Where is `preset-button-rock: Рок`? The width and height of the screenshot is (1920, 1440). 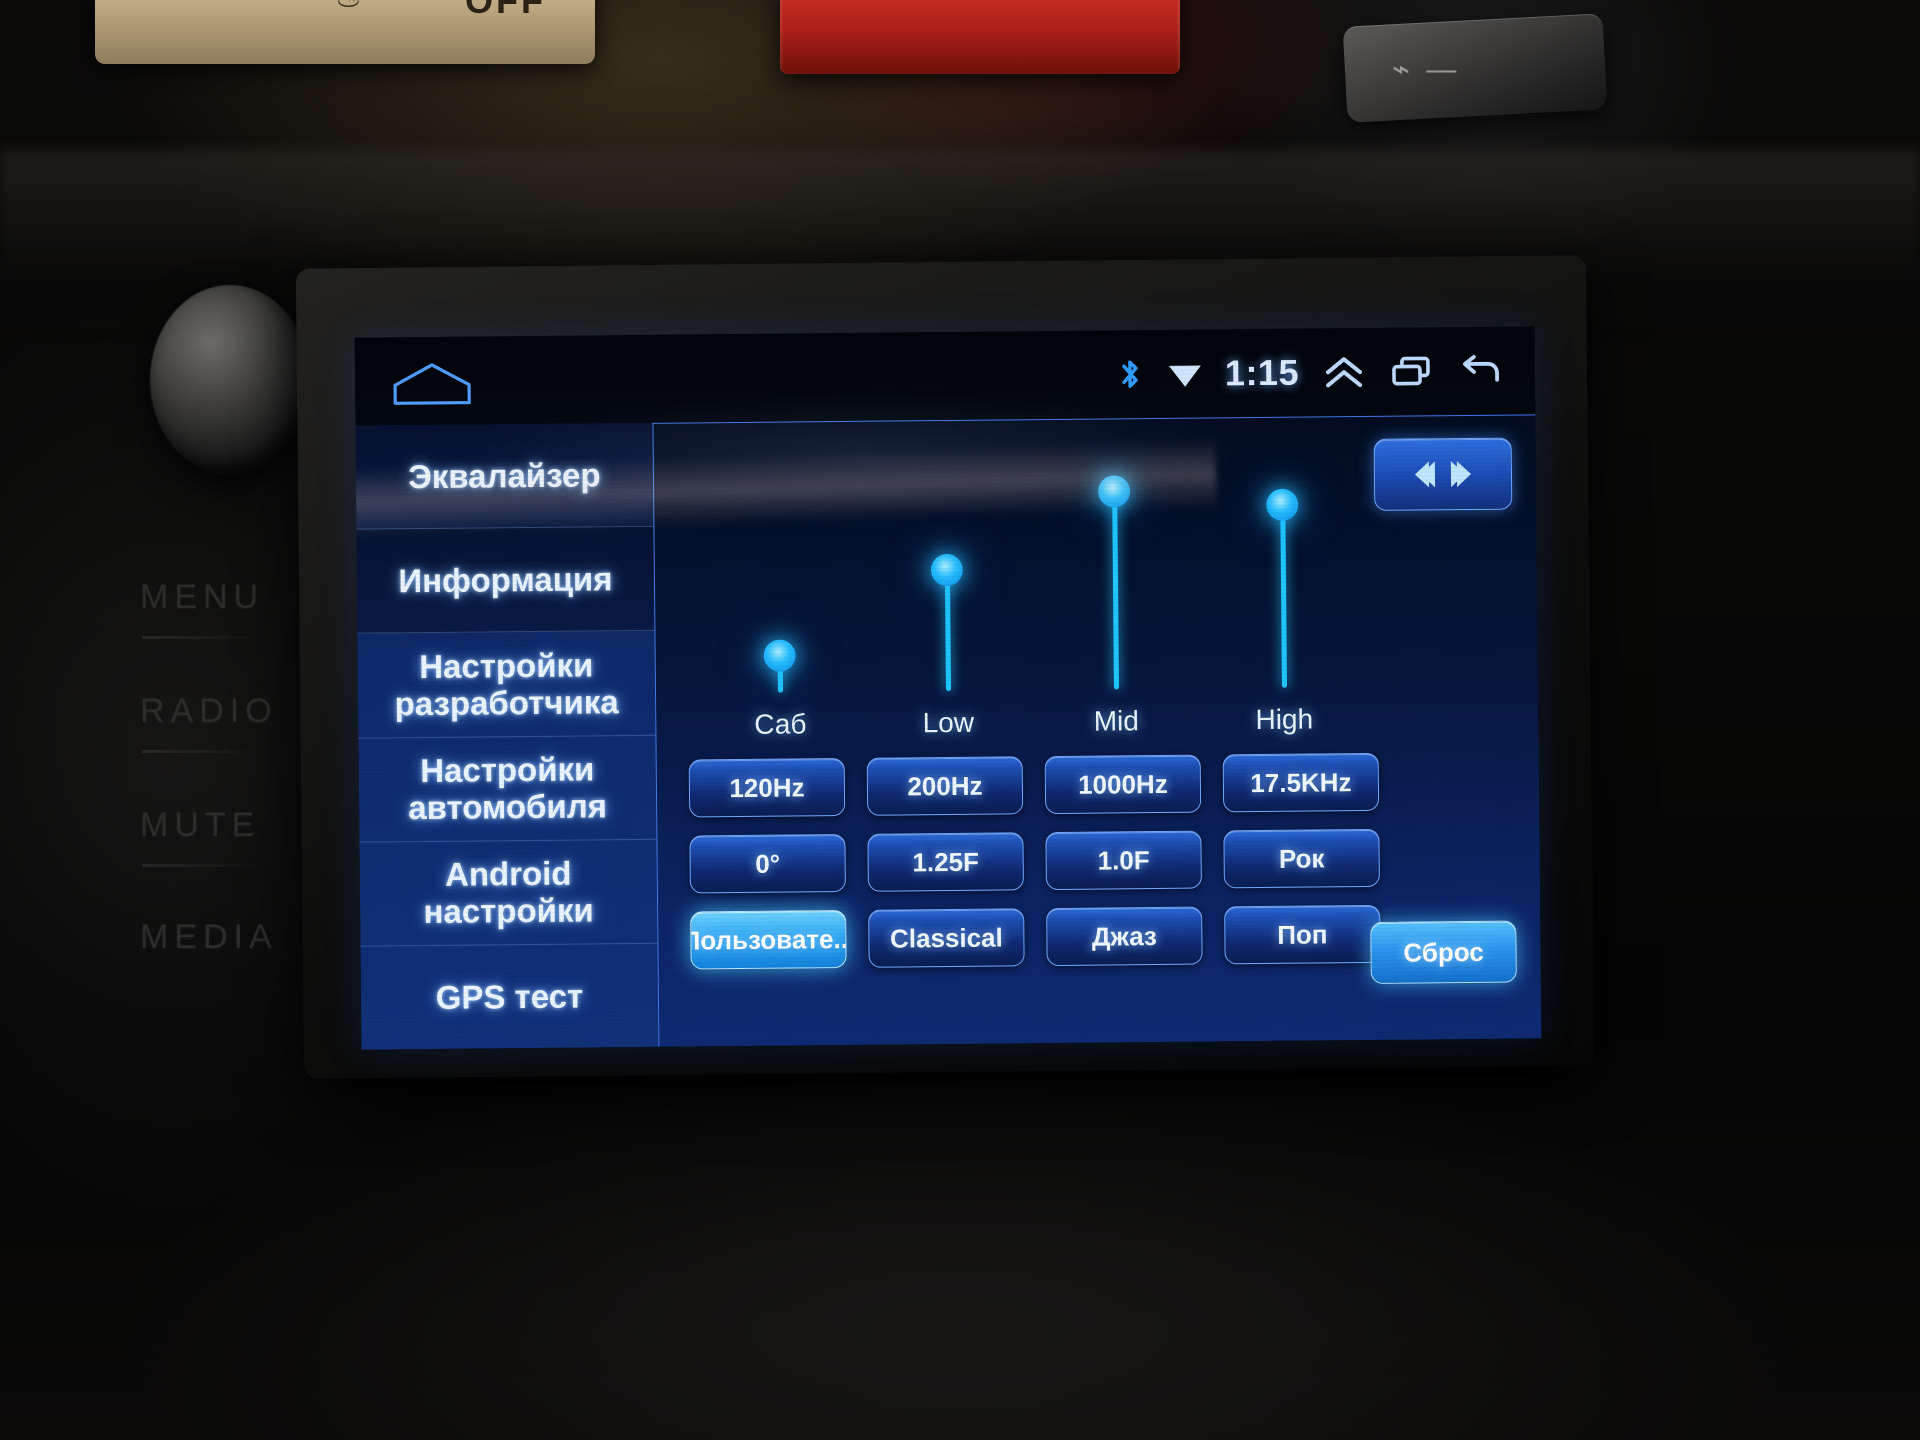 preset-button-rock: Рок is located at coordinates (1301, 858).